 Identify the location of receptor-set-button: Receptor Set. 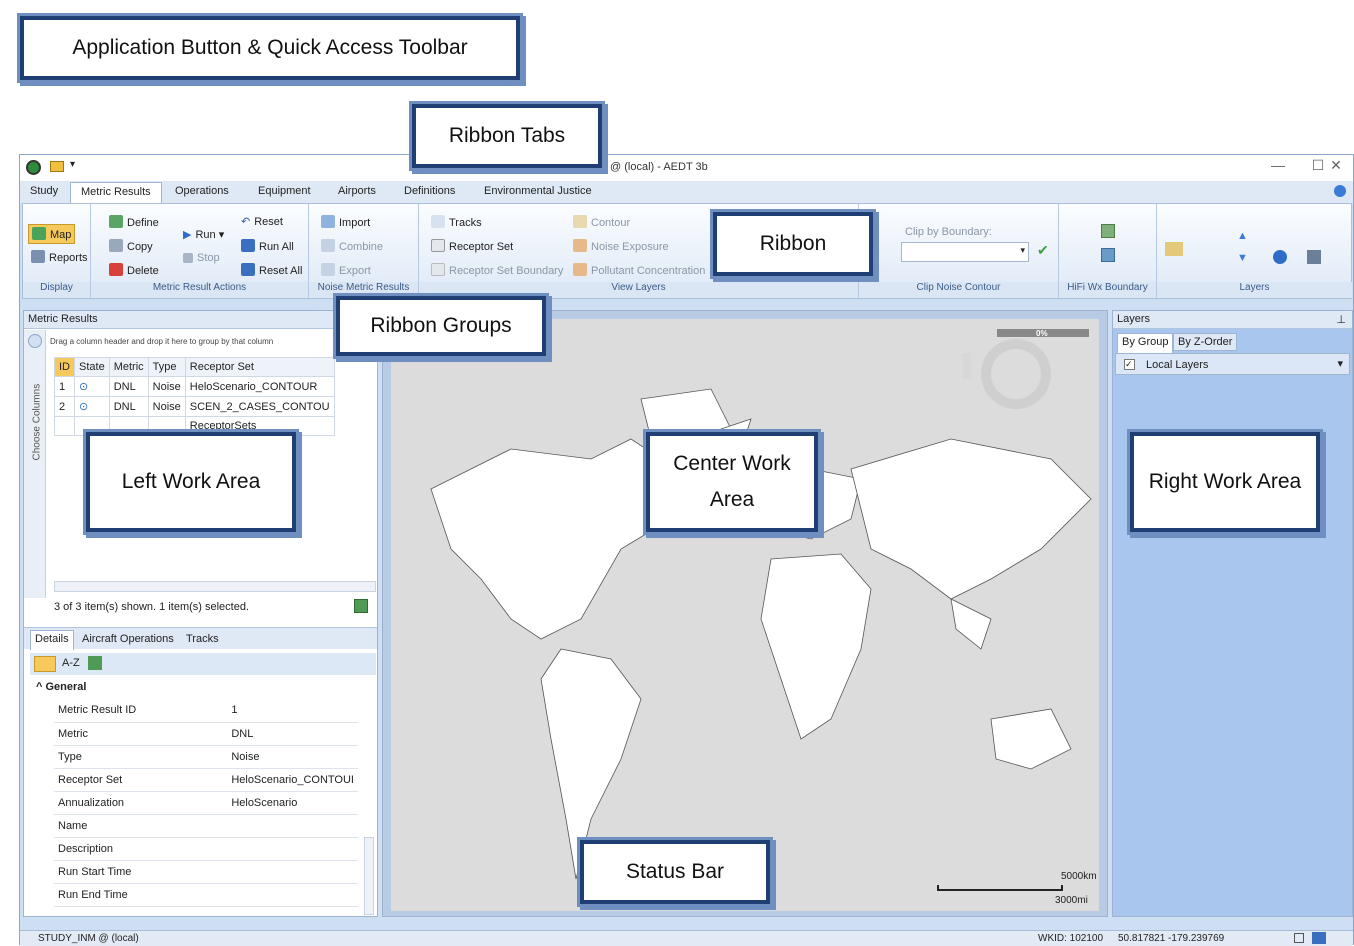
(472, 246).